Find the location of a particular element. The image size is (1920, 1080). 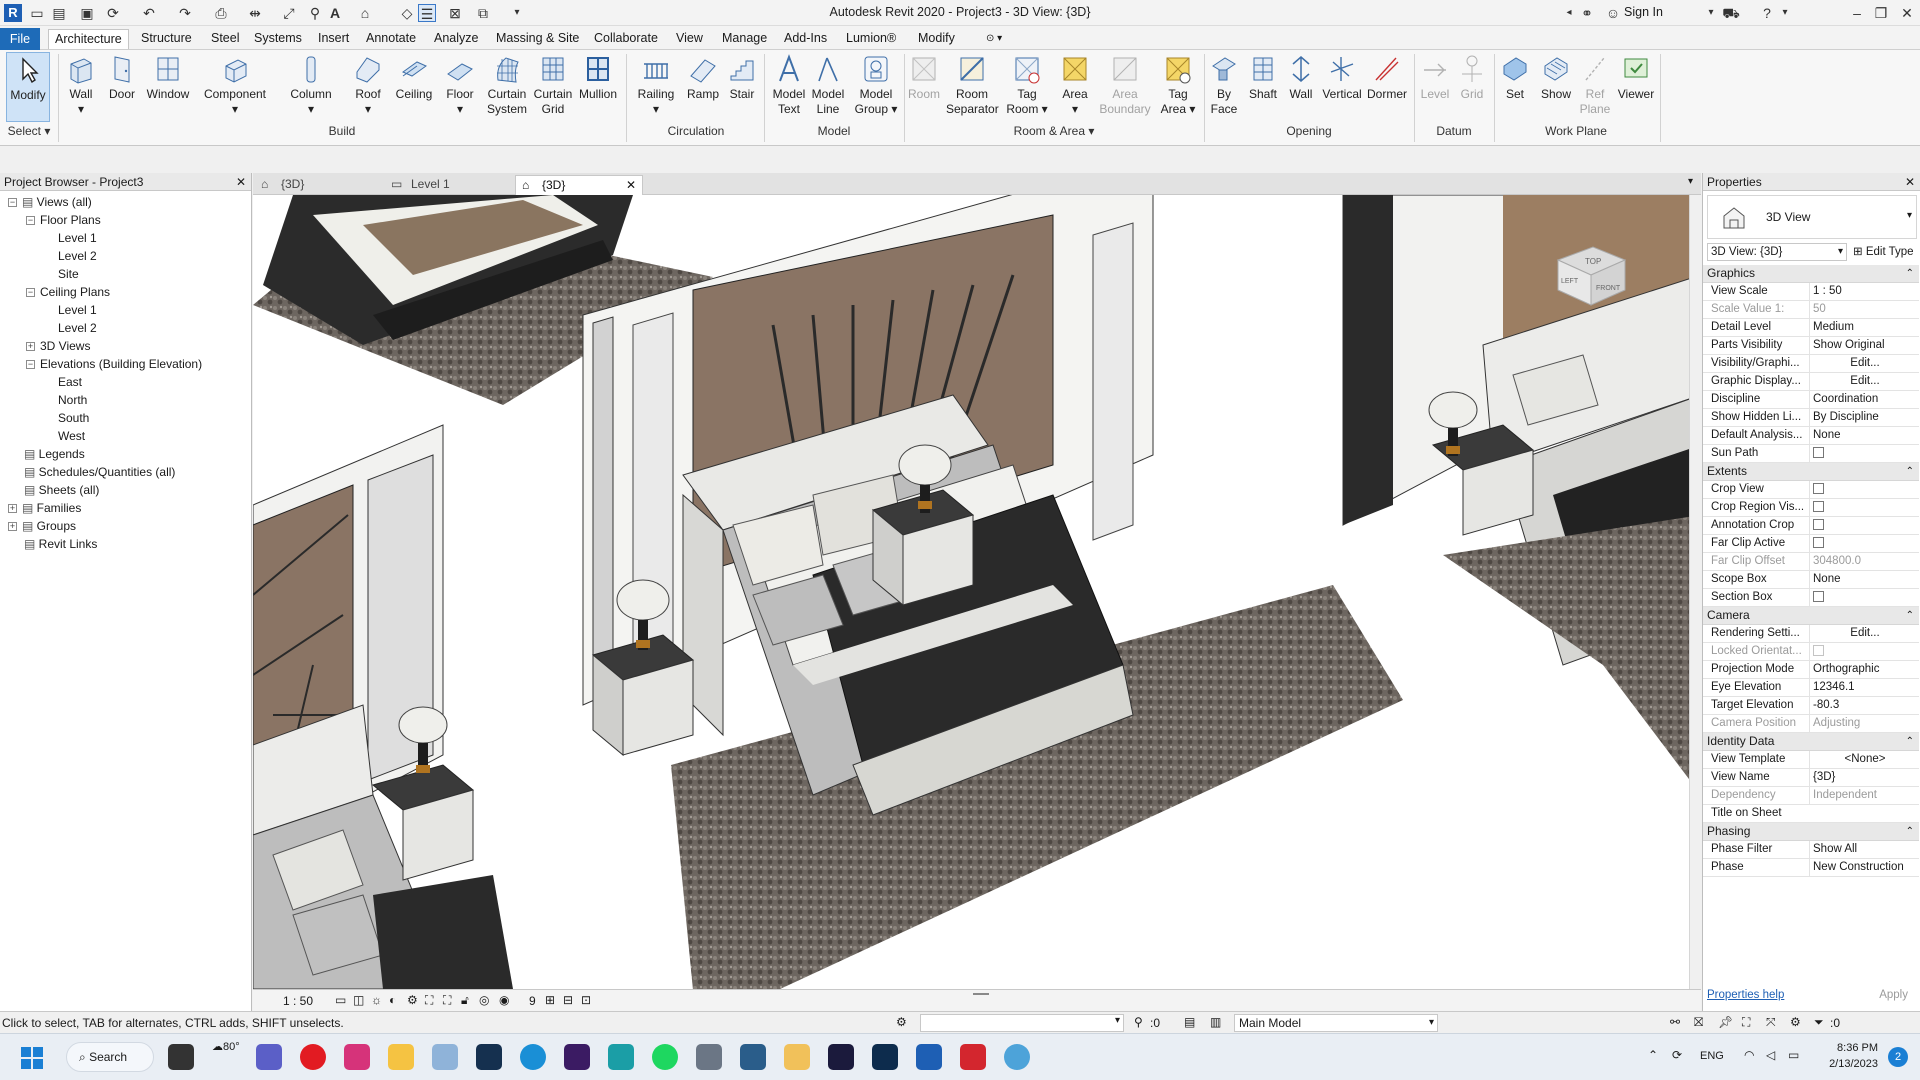

floor-tool: Floor ▾ is located at coordinates (460, 84).